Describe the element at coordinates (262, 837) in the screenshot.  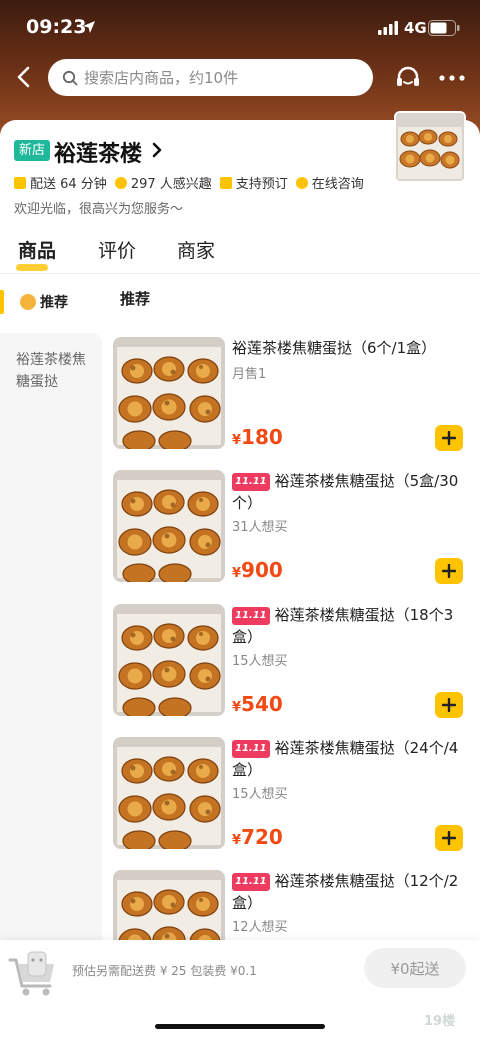
I see `price-value: 720` at that location.